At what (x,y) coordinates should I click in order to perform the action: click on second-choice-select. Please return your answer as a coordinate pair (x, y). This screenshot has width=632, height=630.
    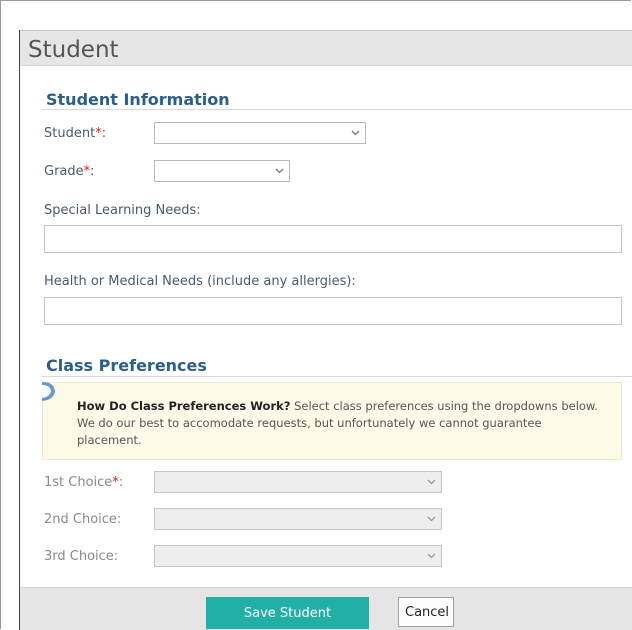
    Looking at the image, I should click on (298, 519).